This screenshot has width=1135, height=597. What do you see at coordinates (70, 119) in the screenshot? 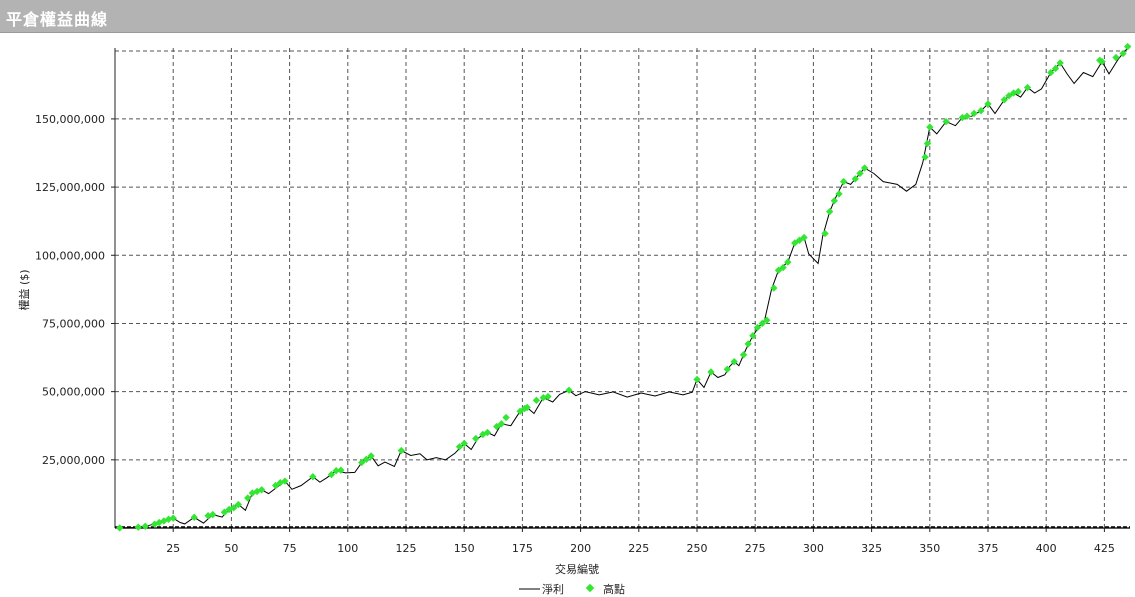
I see `y-tick-label: 150,000,000` at bounding box center [70, 119].